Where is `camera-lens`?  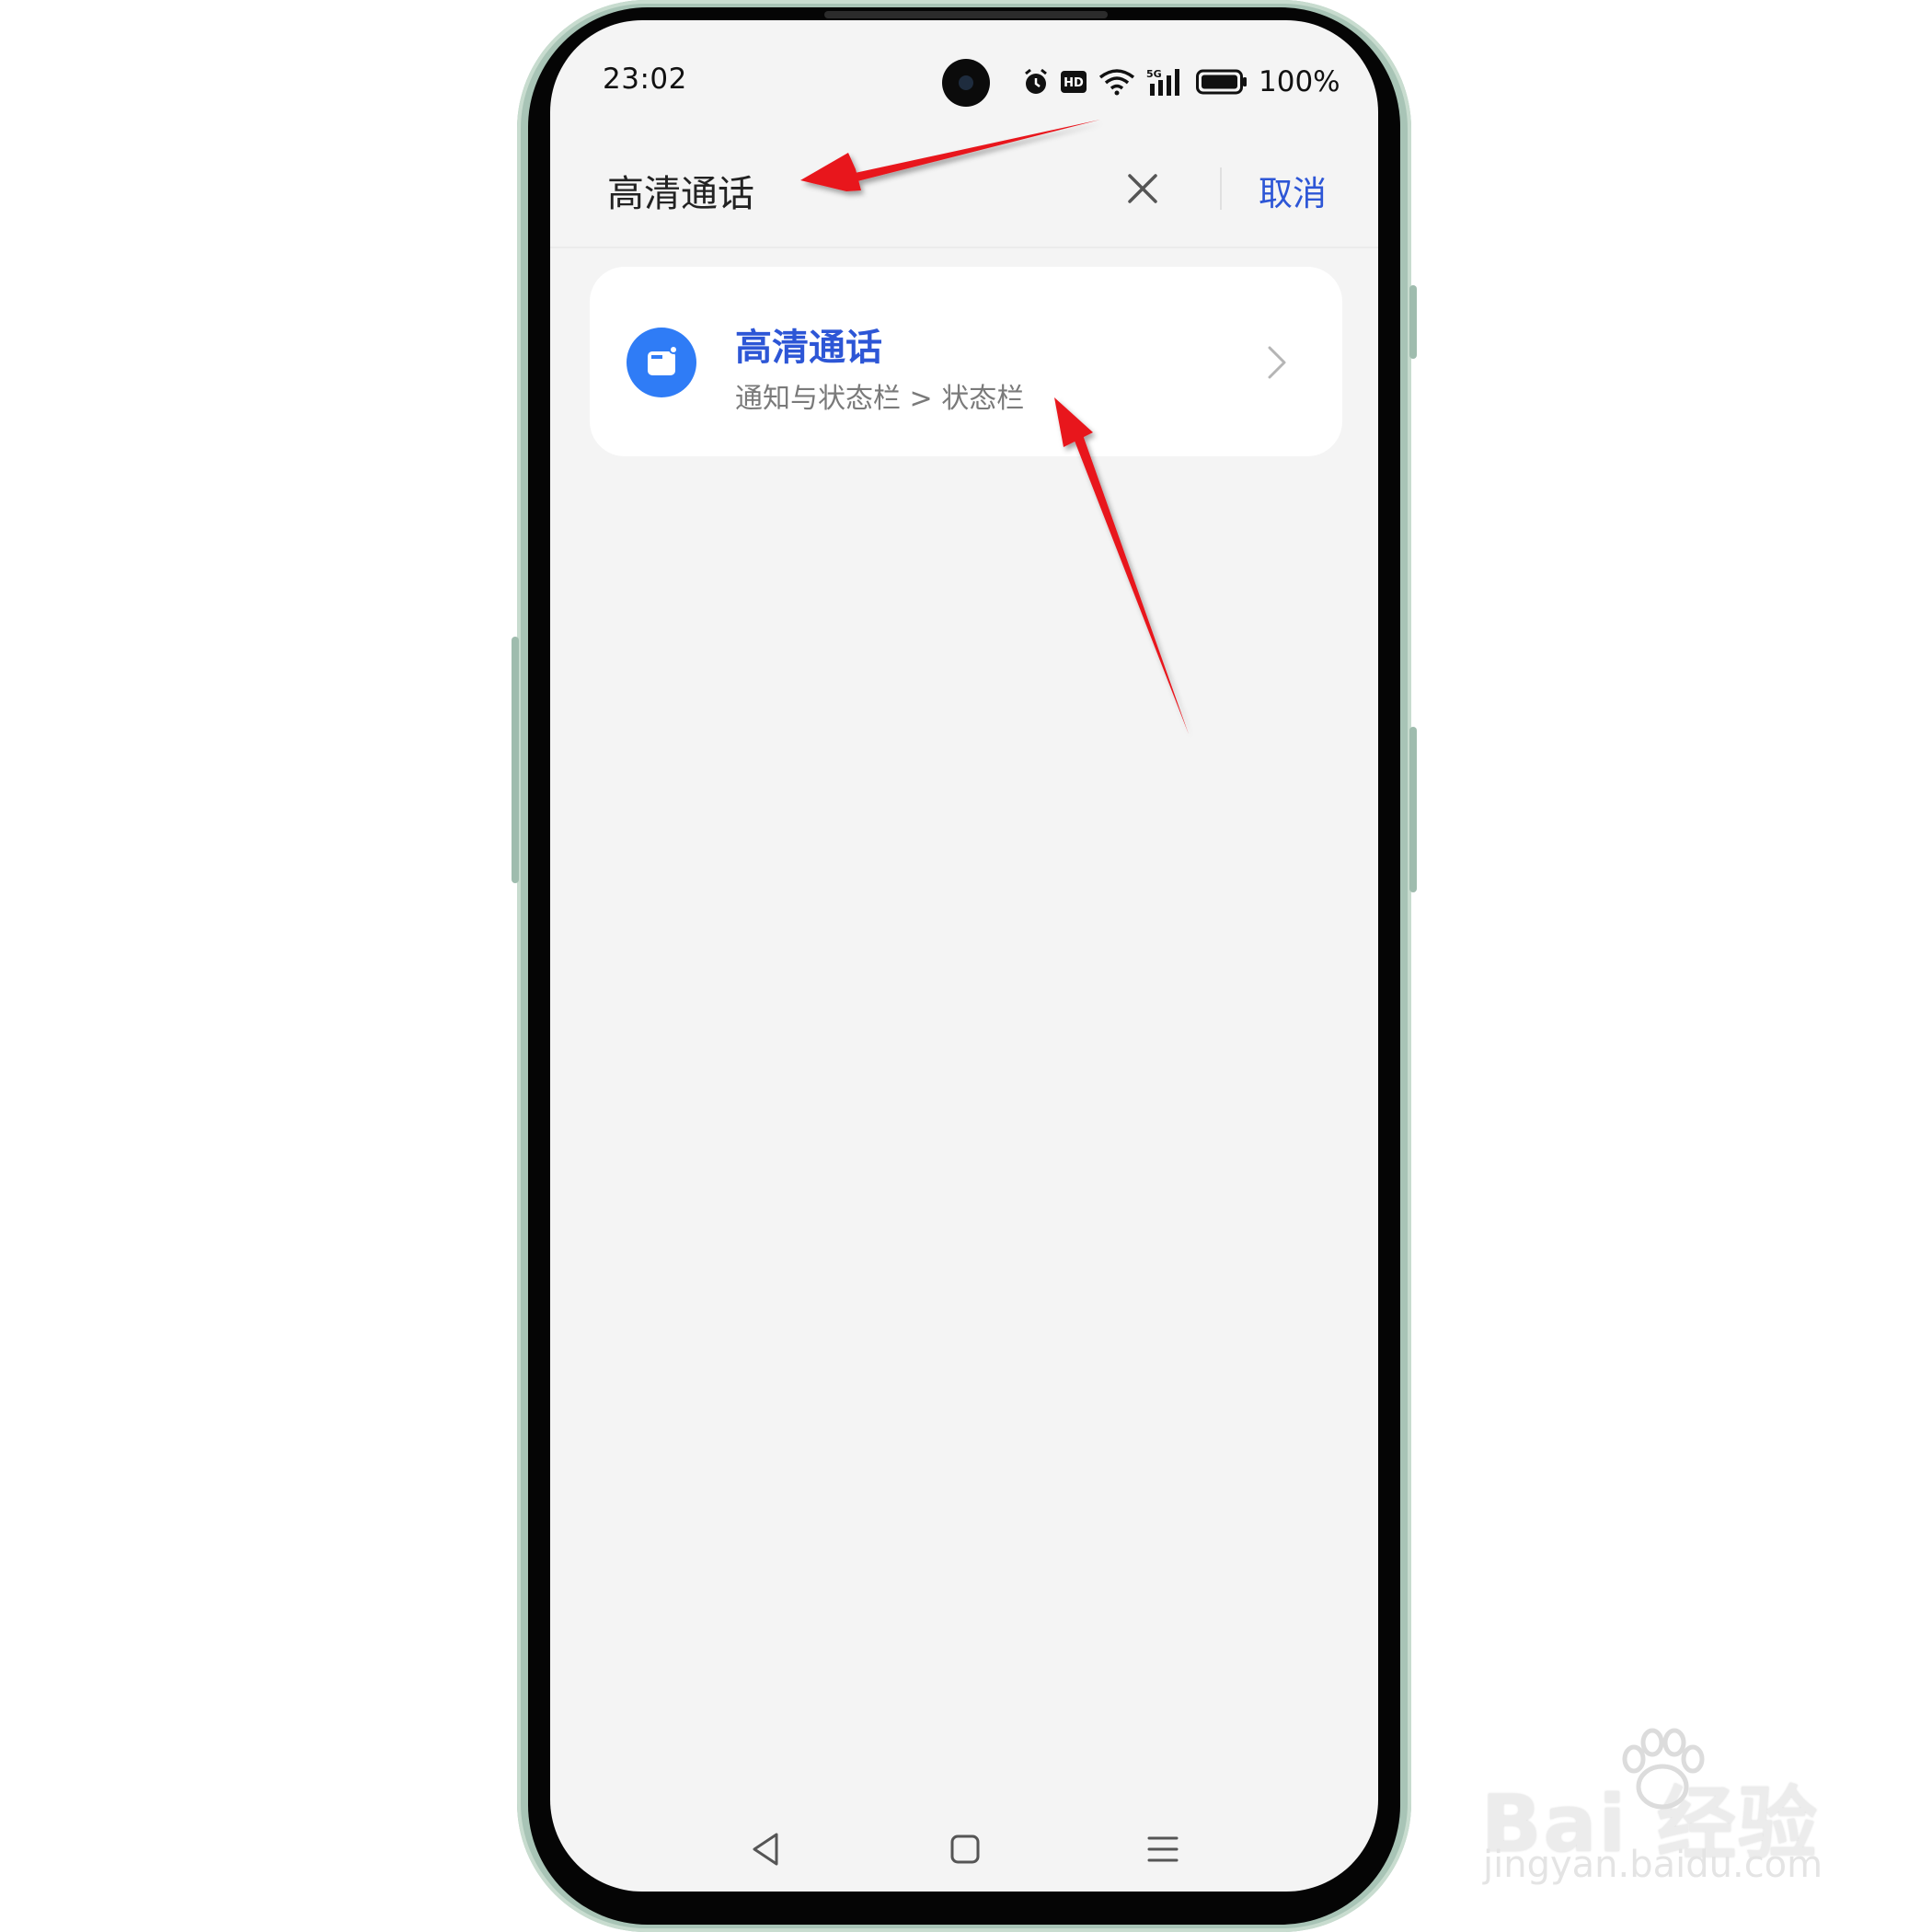 camera-lens is located at coordinates (966, 82).